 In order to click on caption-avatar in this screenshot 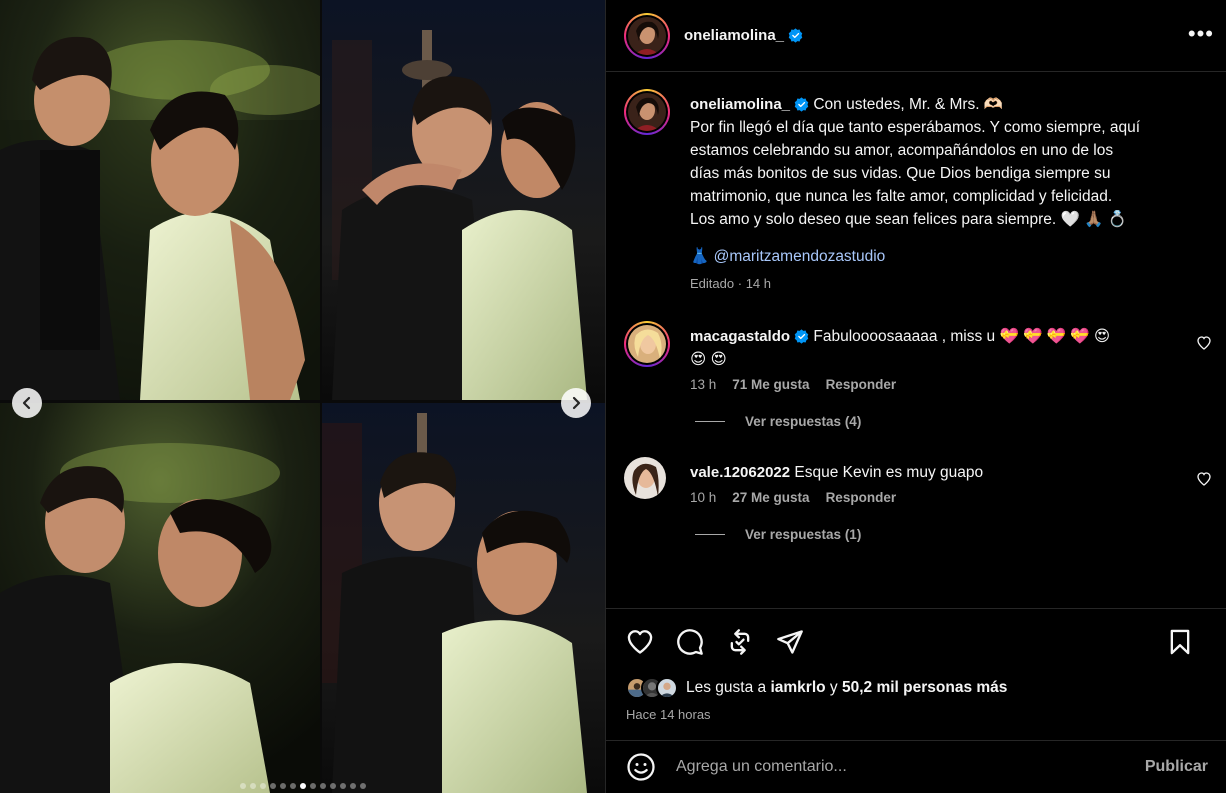, I will do `click(647, 112)`.